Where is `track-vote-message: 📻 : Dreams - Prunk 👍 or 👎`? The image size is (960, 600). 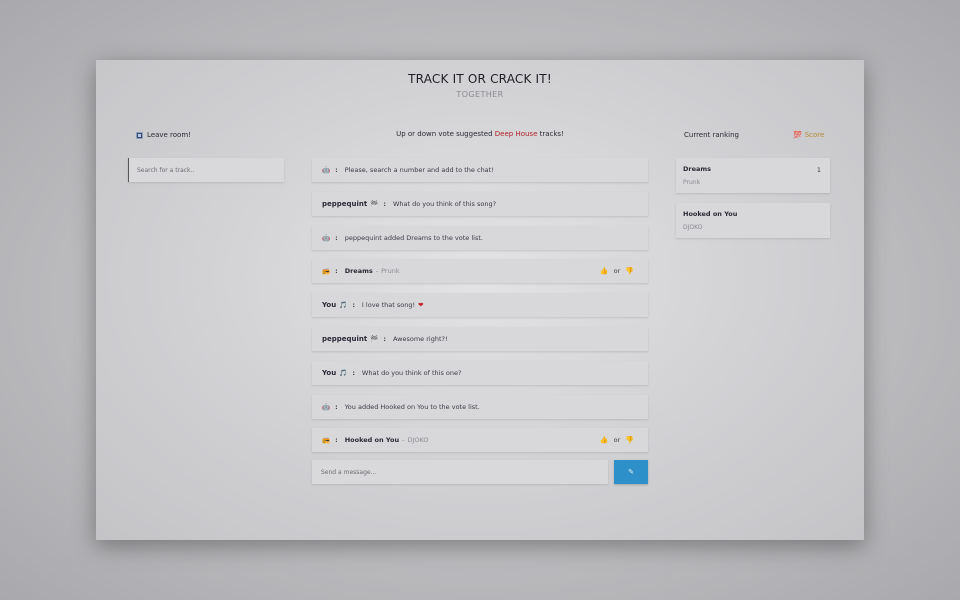 track-vote-message: 📻 : Dreams - Prunk 👍 or 👎 is located at coordinates (480, 271).